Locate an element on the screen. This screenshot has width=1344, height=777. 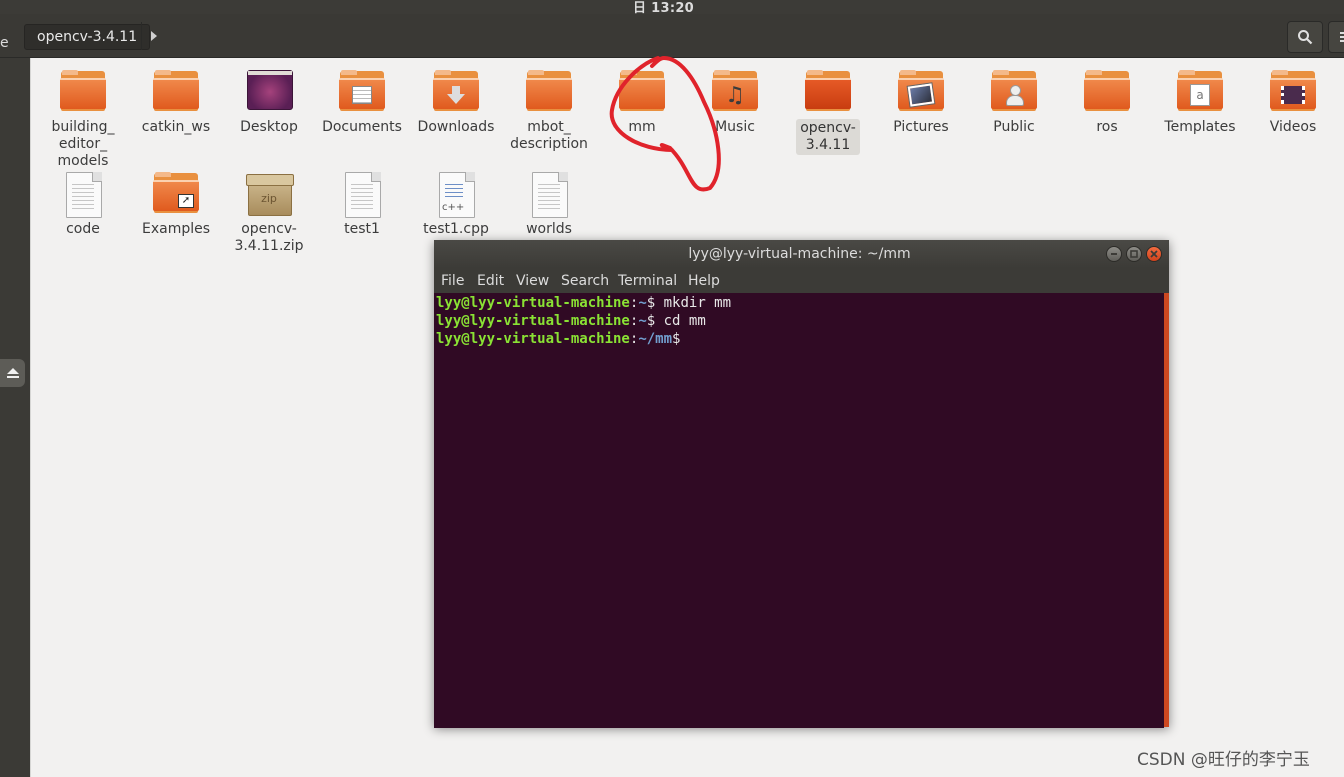
close-icon is located at coordinates (1154, 254).